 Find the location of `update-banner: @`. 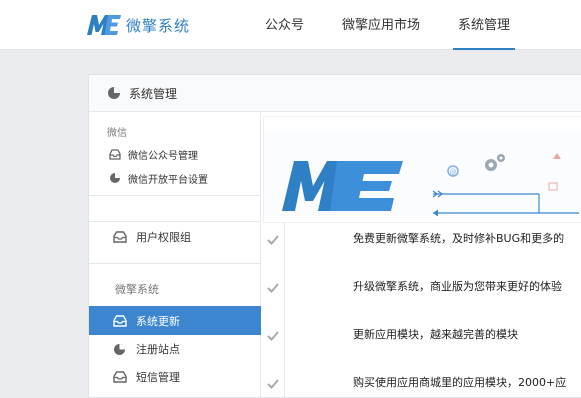

update-banner: @ is located at coordinates (422, 169).